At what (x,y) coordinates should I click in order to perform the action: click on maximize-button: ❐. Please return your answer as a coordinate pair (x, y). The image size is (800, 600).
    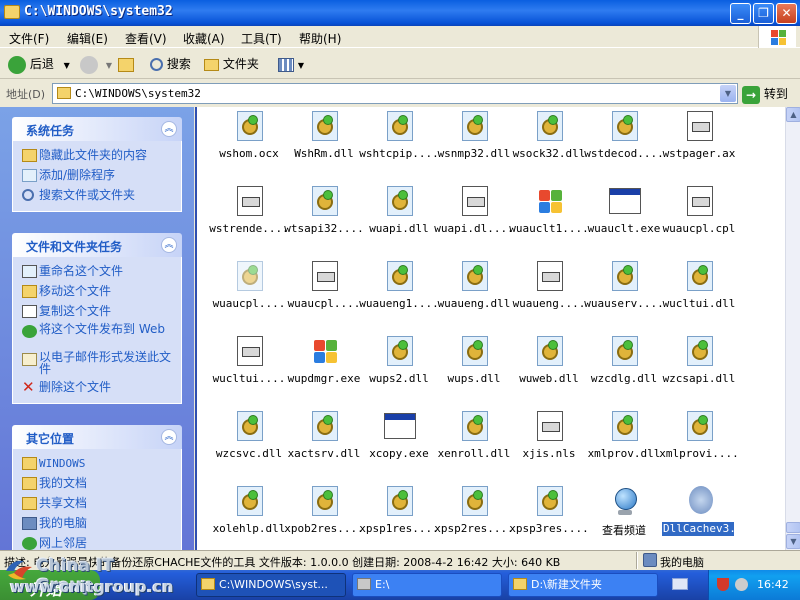
    Looking at the image, I should click on (763, 13).